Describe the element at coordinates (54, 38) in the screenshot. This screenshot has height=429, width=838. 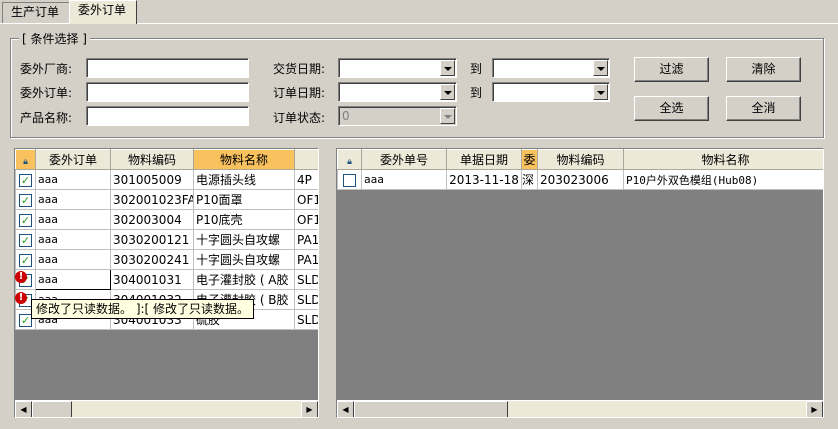
I see `filter-group-title: [ 条件选择 ]` at that location.